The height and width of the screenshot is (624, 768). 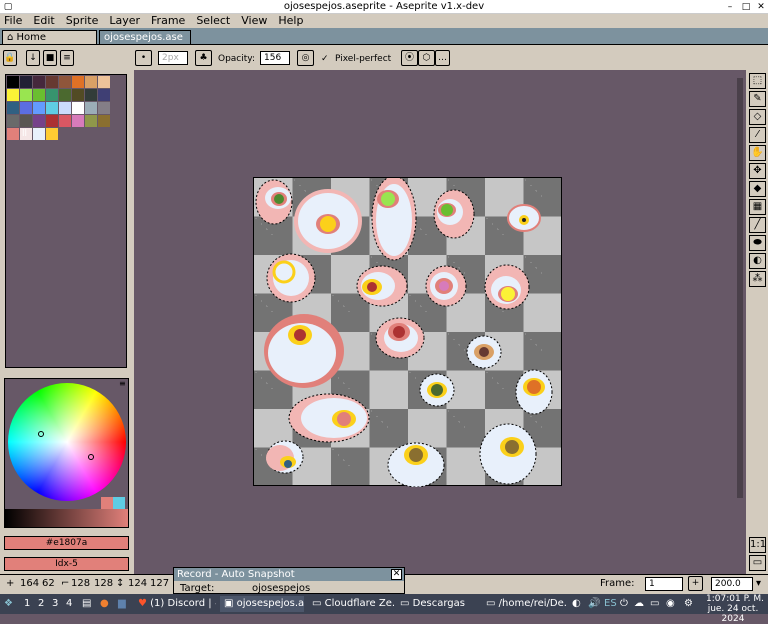 What do you see at coordinates (757, 243) in the screenshot?
I see `ellipse-icon: ⬬` at bounding box center [757, 243].